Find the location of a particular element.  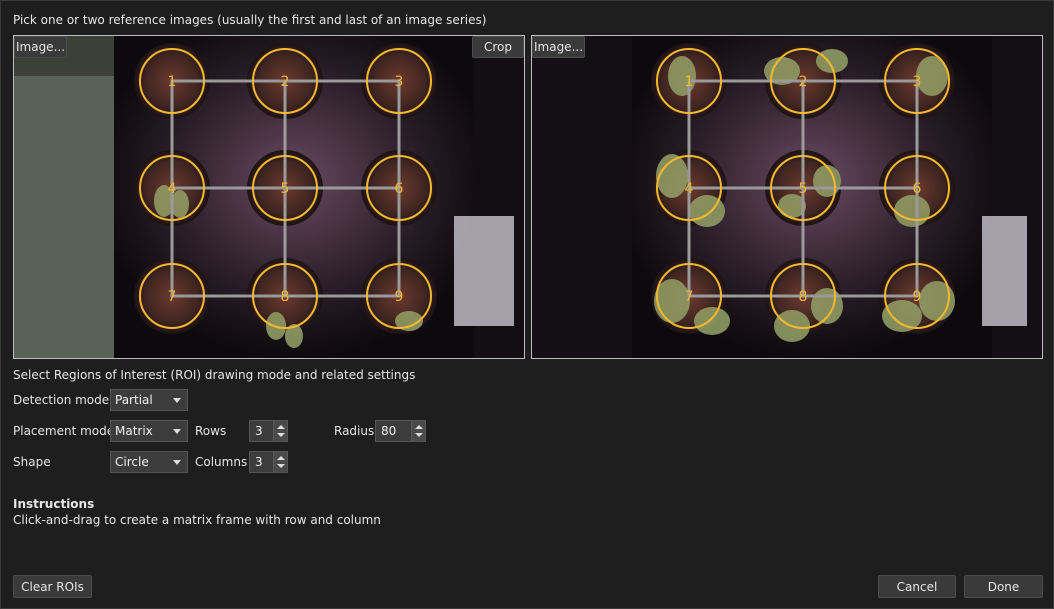

radius-label: Radius is located at coordinates (354, 431).